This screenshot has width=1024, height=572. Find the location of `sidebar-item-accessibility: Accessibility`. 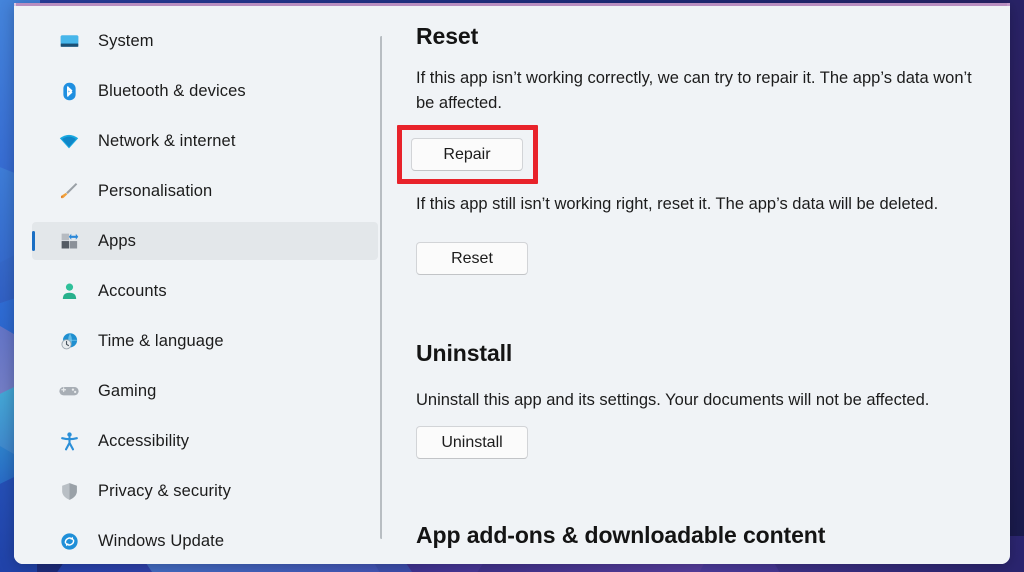

sidebar-item-accessibility: Accessibility is located at coordinates (205, 441).